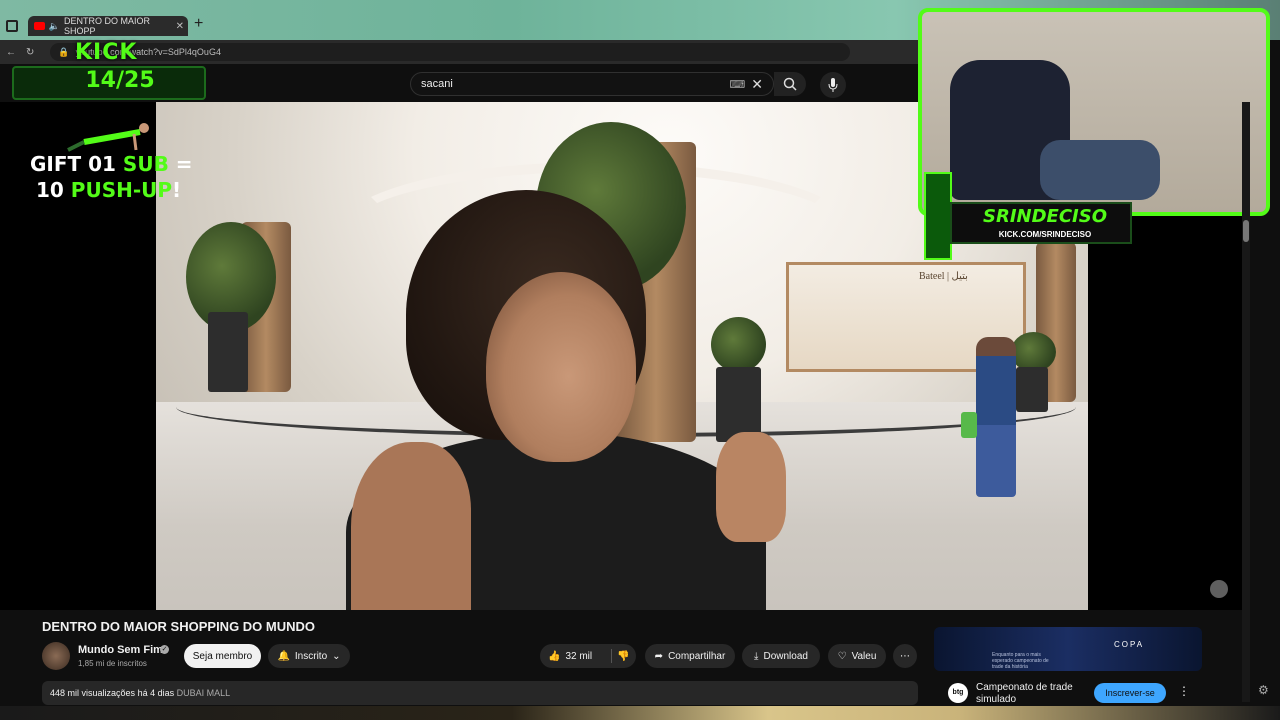 This screenshot has height=720, width=1280. What do you see at coordinates (156, 693) in the screenshot?
I see `upload-date: há 4 dias` at bounding box center [156, 693].